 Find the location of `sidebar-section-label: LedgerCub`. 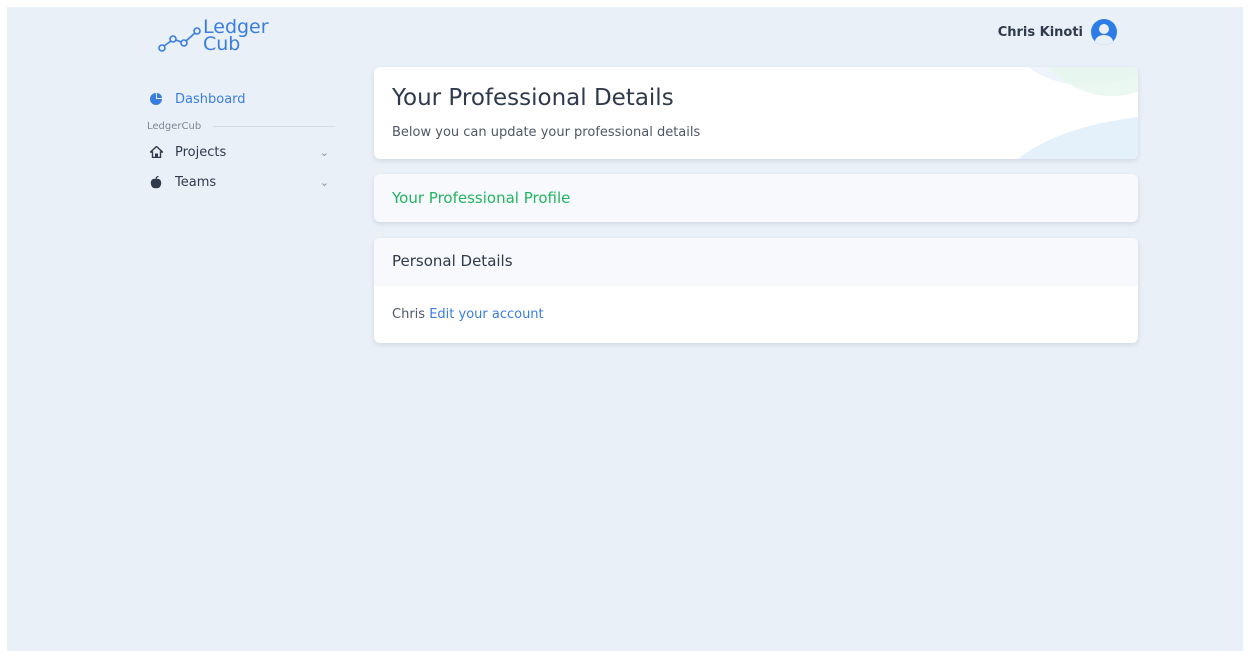

sidebar-section-label: LedgerCub is located at coordinates (174, 126).